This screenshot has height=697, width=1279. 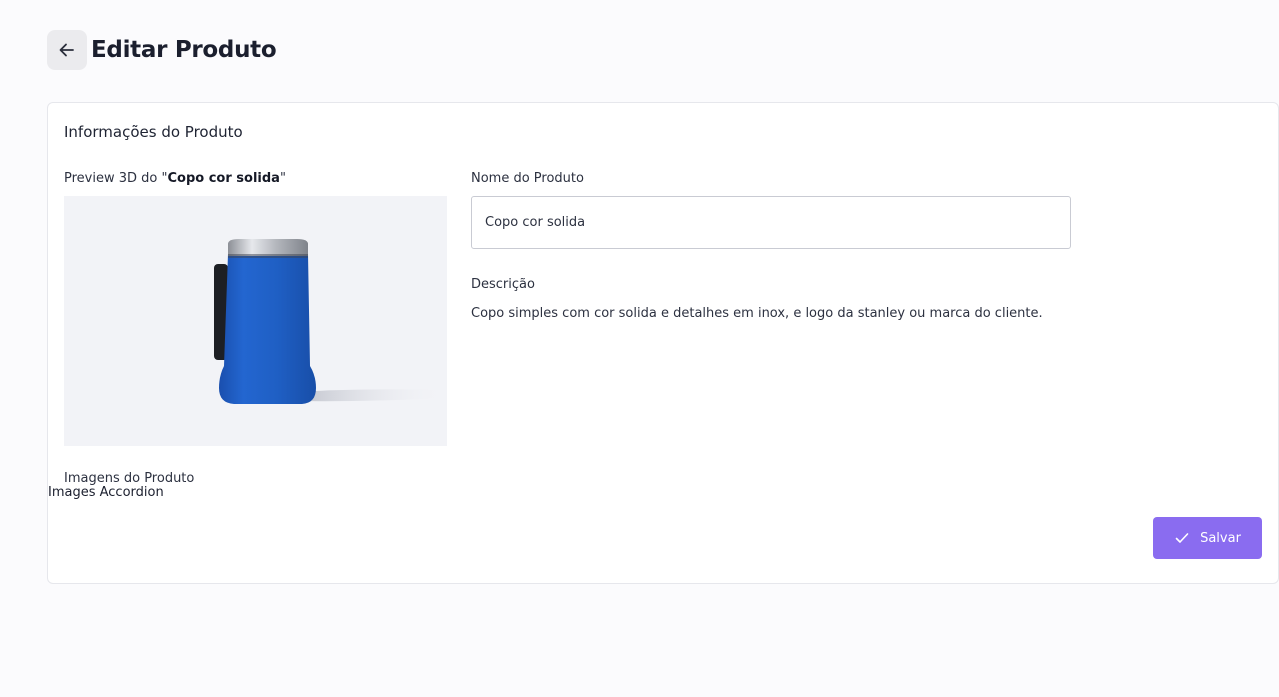 What do you see at coordinates (282, 178) in the screenshot?
I see `preview-label-suffix: "` at bounding box center [282, 178].